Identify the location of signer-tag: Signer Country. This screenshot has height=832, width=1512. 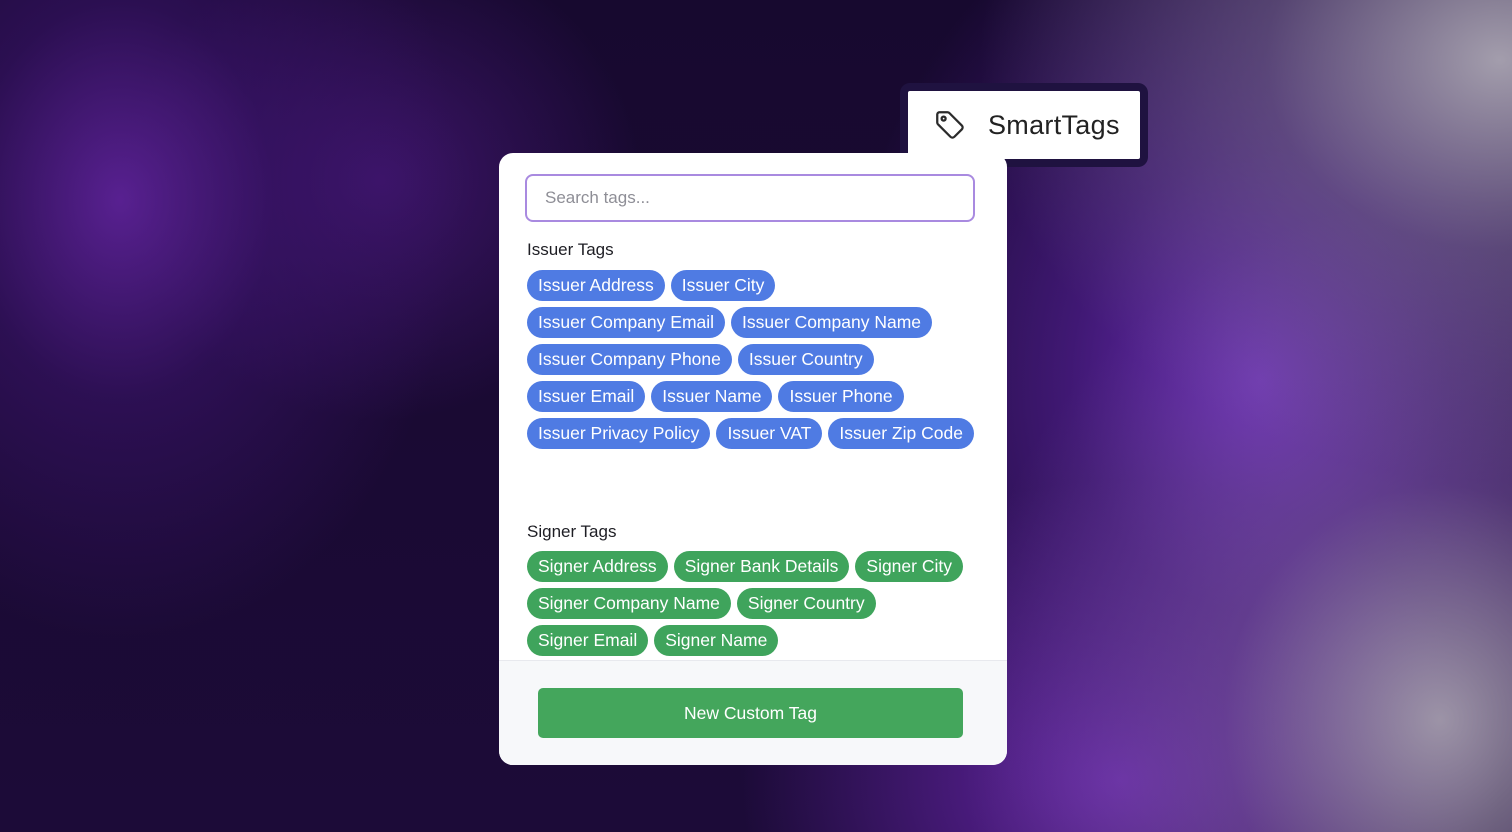
(806, 603).